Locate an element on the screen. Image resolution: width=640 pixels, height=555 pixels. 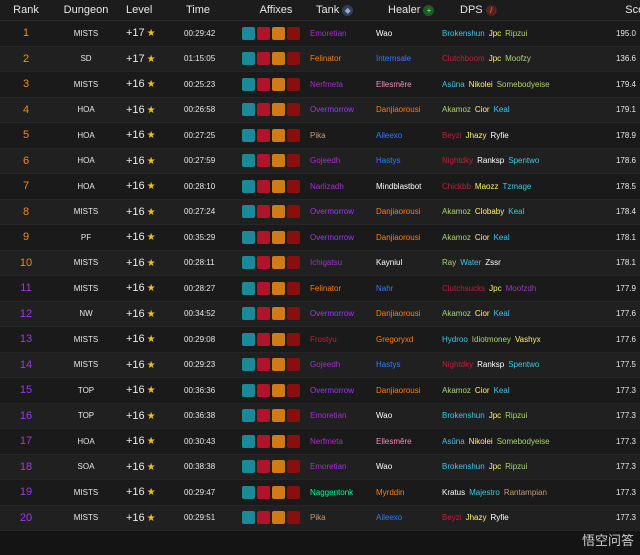
dps-name: Clobaby is located at coordinates (489, 211).